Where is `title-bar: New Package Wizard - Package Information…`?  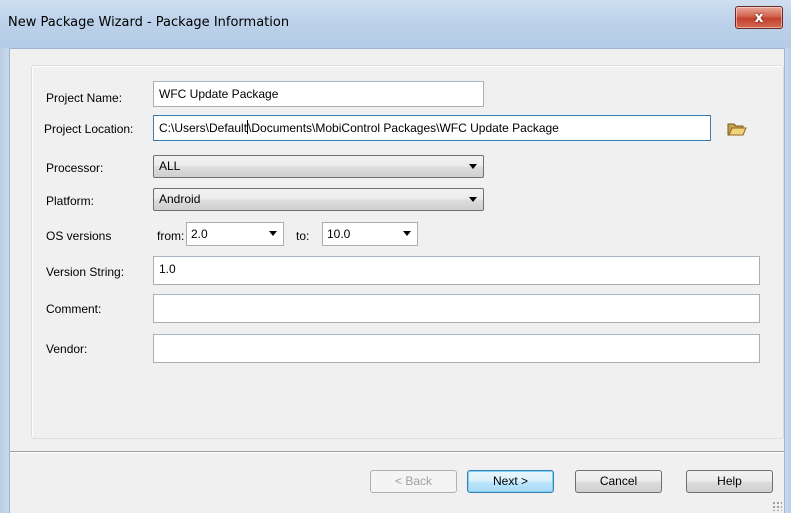
title-bar: New Package Wizard - Package Information… is located at coordinates (395, 24).